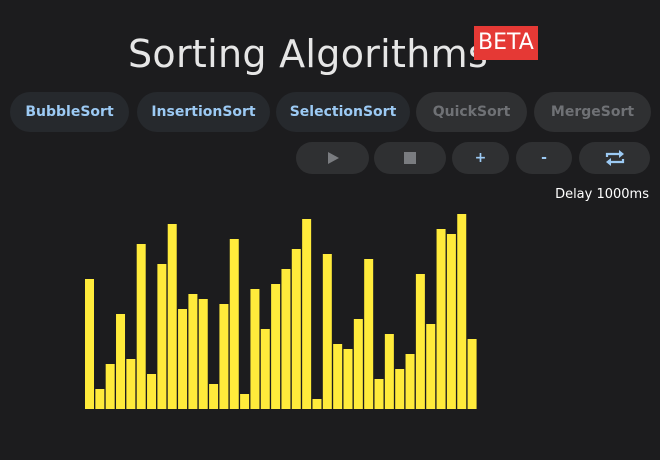  What do you see at coordinates (592, 112) in the screenshot?
I see `merge-sort-button: MergeSort` at bounding box center [592, 112].